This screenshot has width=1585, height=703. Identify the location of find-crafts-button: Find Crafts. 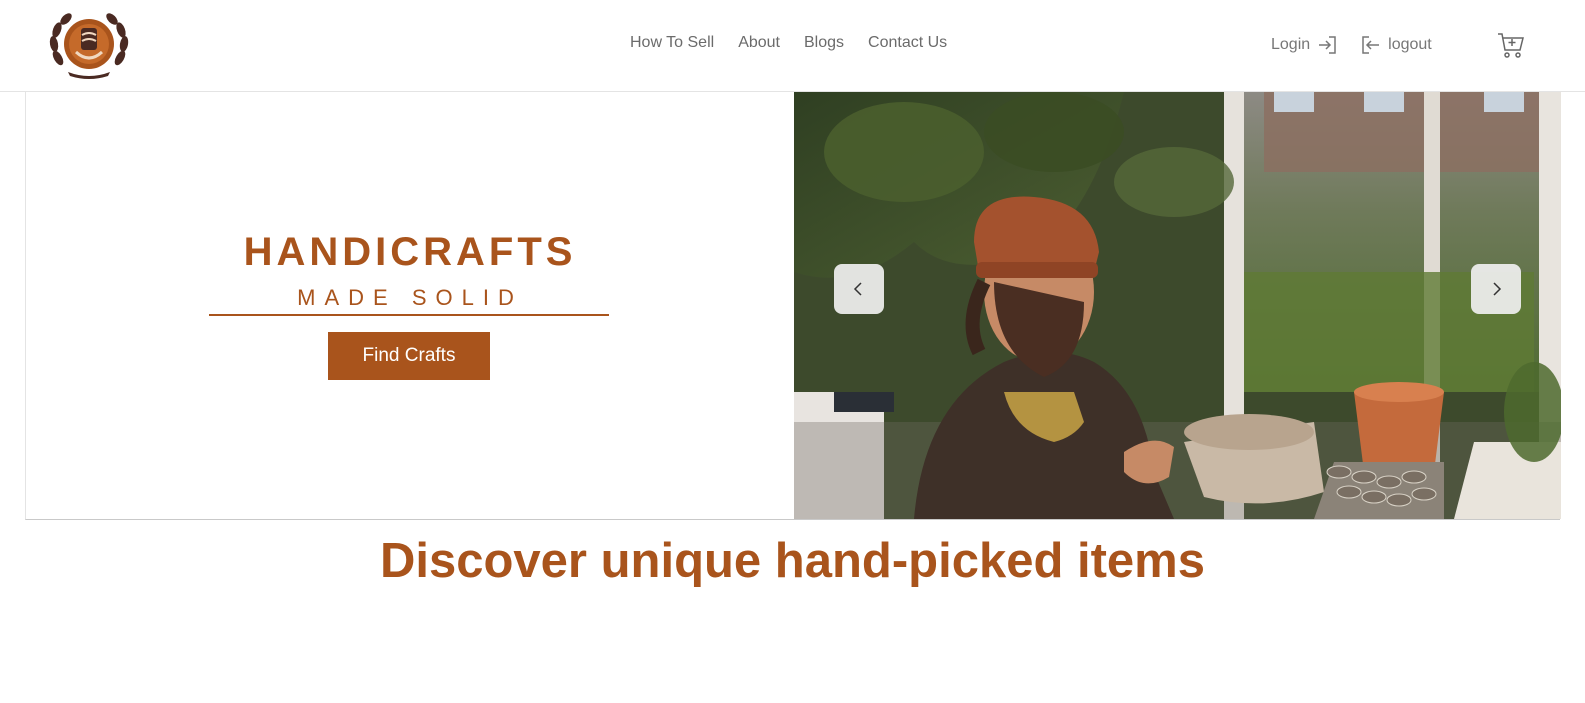
(409, 356).